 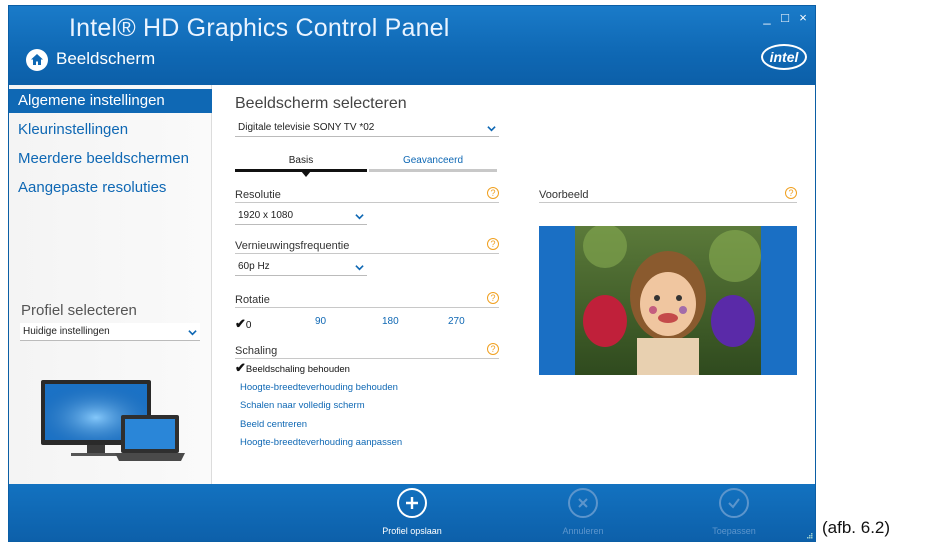 I want to click on rotation-value-0: 0, so click(x=248, y=325).